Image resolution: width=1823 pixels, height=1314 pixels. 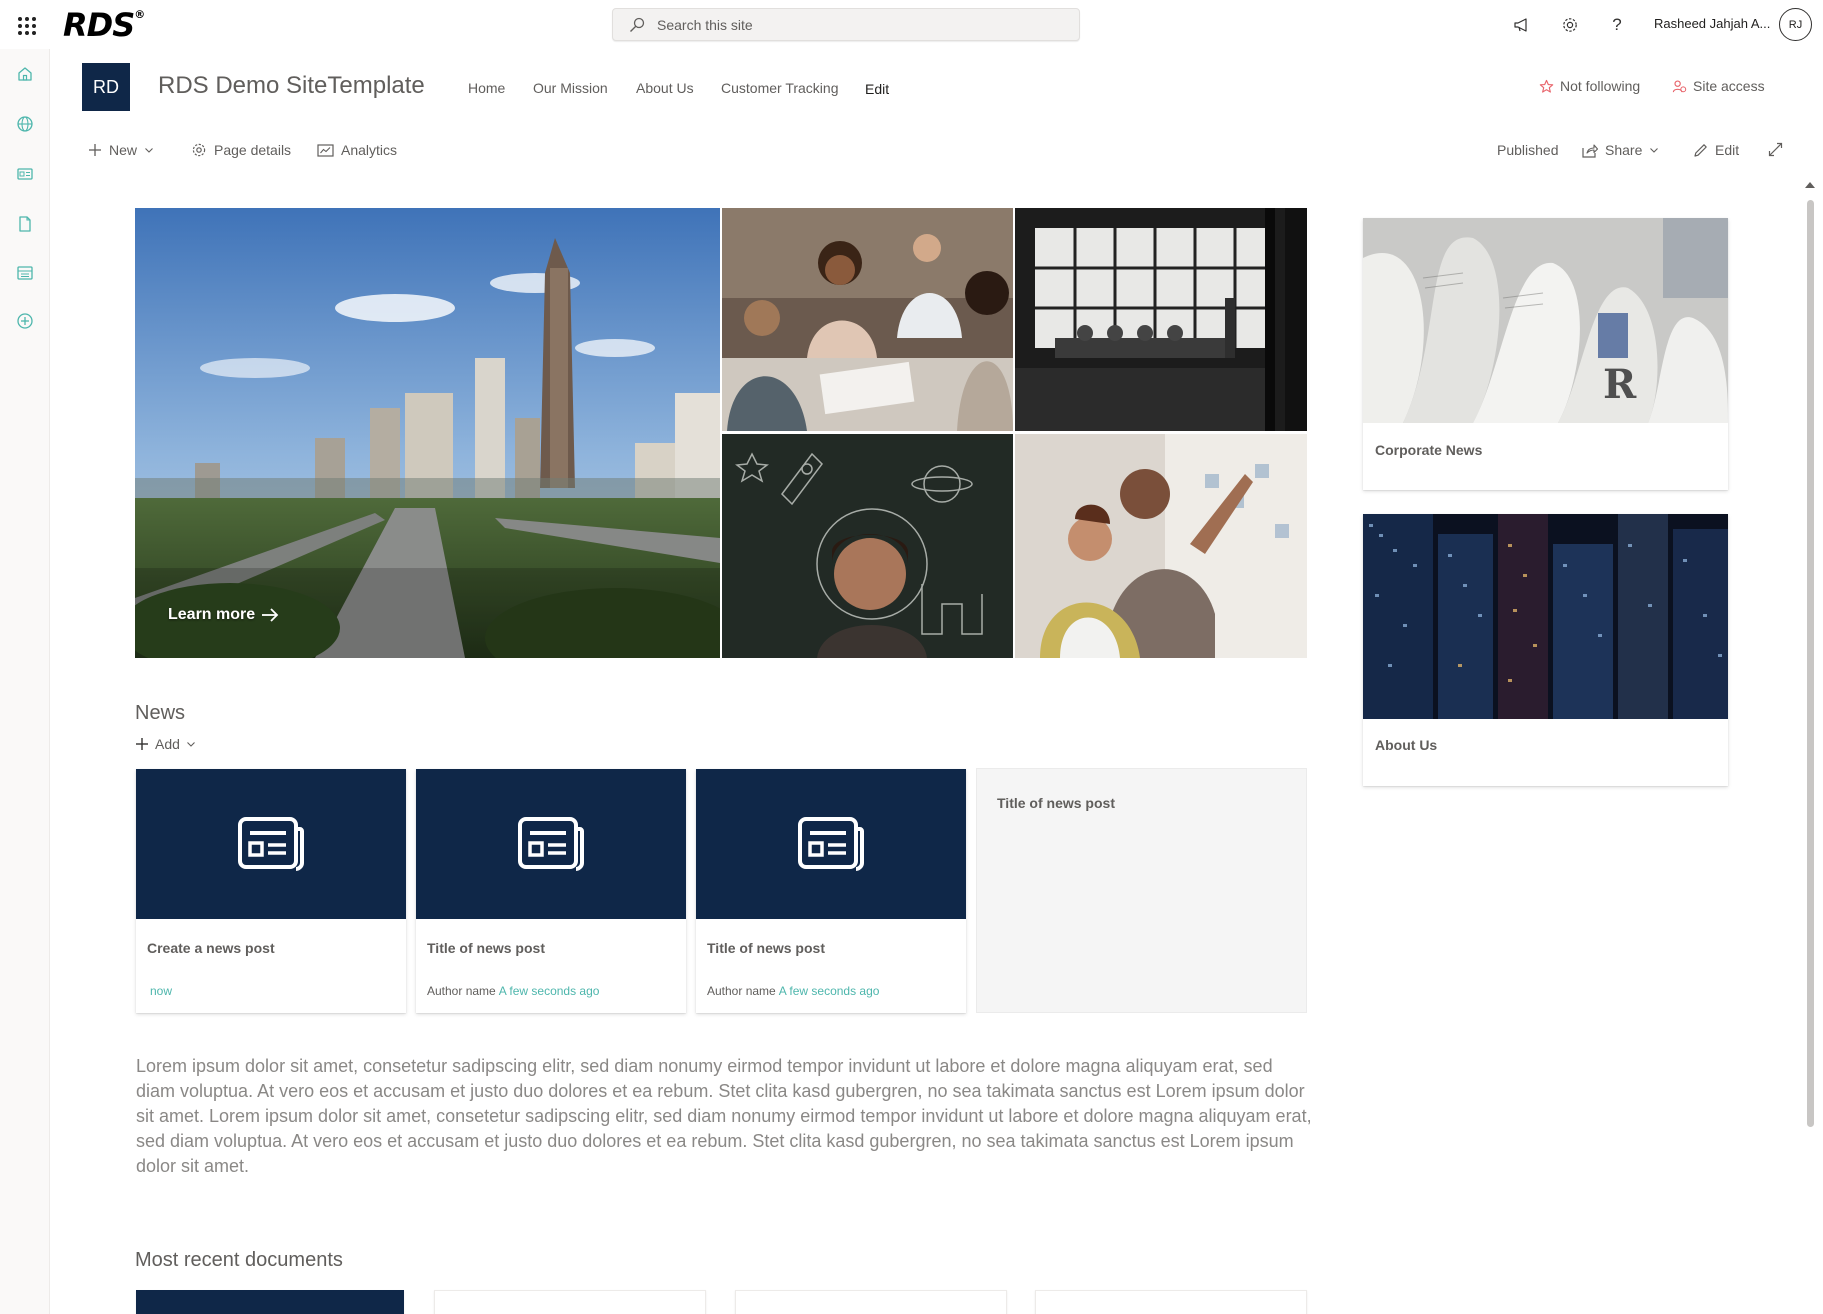 I want to click on brand-logo: RDS®, so click(x=104, y=25).